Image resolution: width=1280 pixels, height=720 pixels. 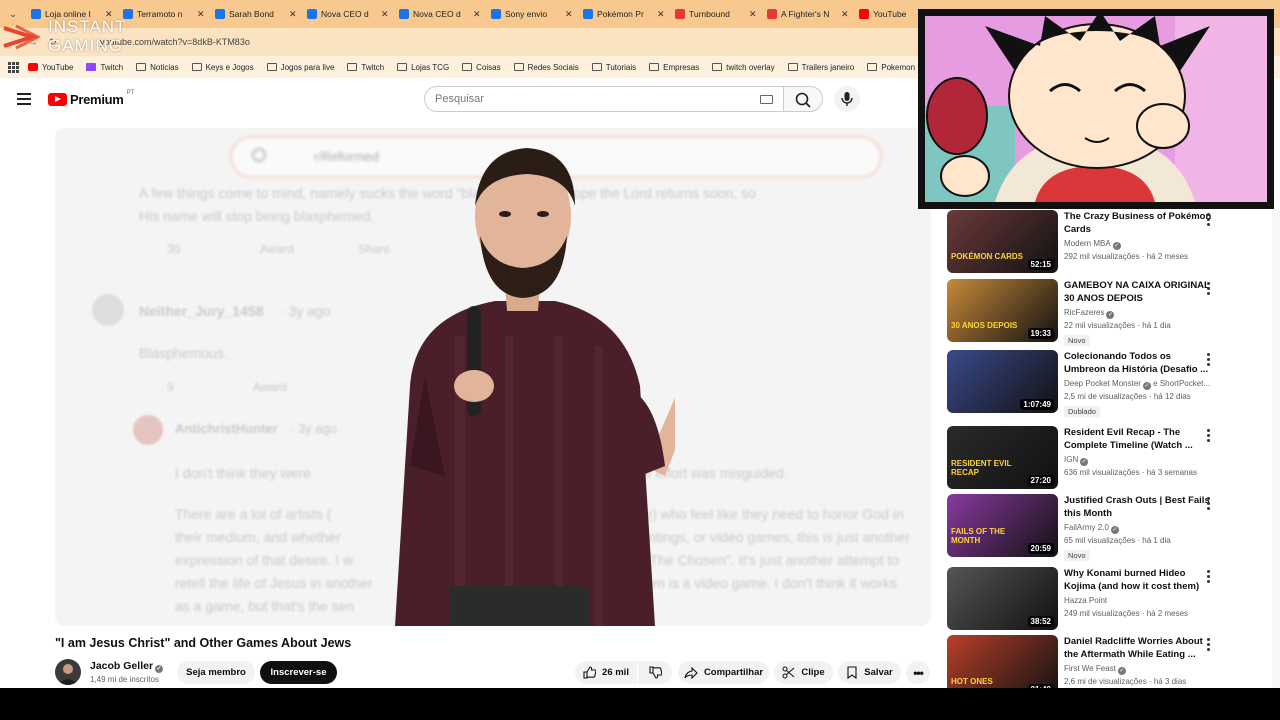 I want to click on voice-search-button, so click(x=847, y=99).